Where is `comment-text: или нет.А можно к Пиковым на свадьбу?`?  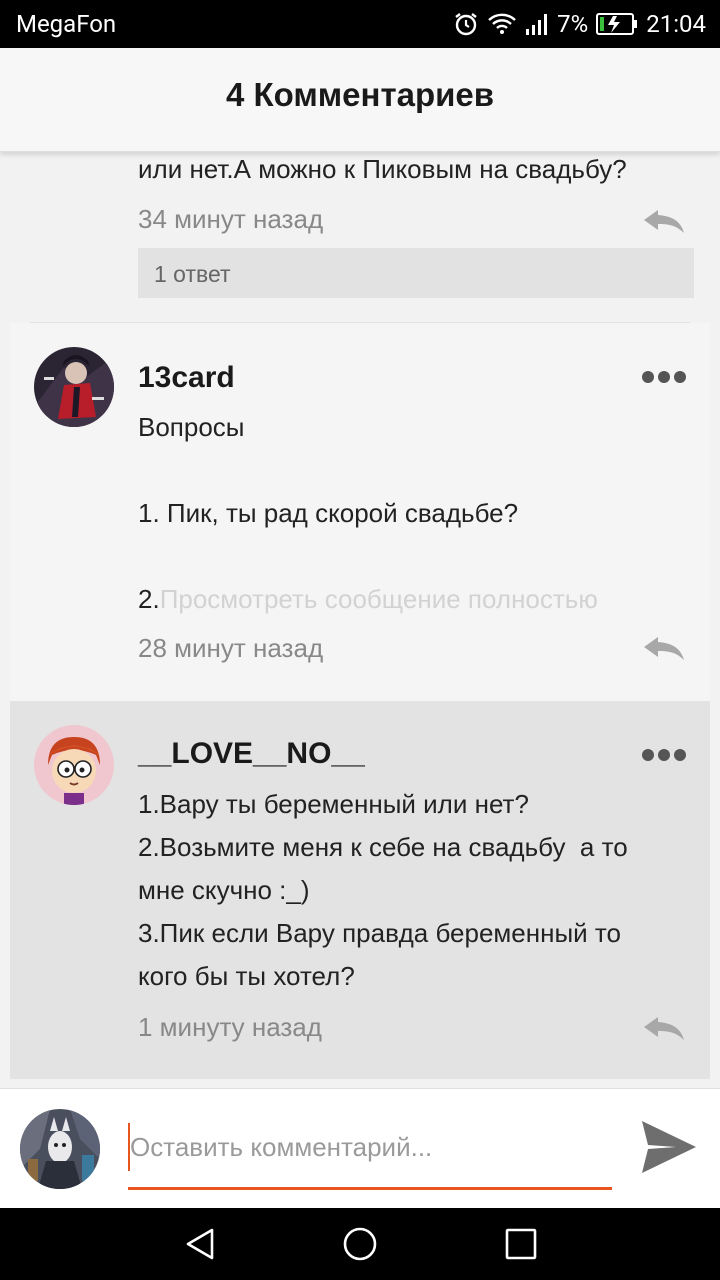
comment-text: или нет.А можно к Пиковым на свадьбу? is located at coordinates (382, 169).